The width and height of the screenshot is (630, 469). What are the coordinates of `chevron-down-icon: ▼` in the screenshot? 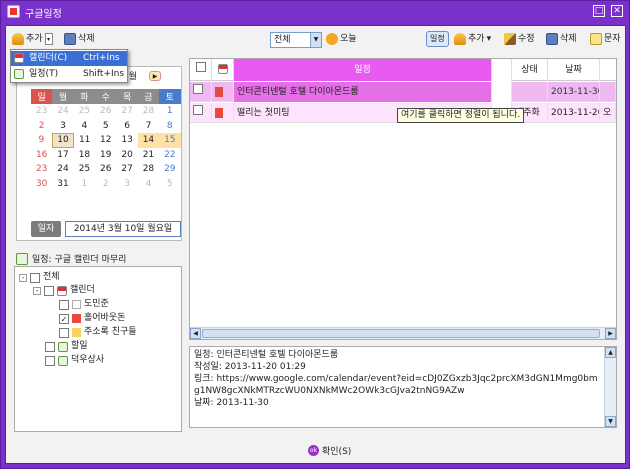 It's located at (315, 40).